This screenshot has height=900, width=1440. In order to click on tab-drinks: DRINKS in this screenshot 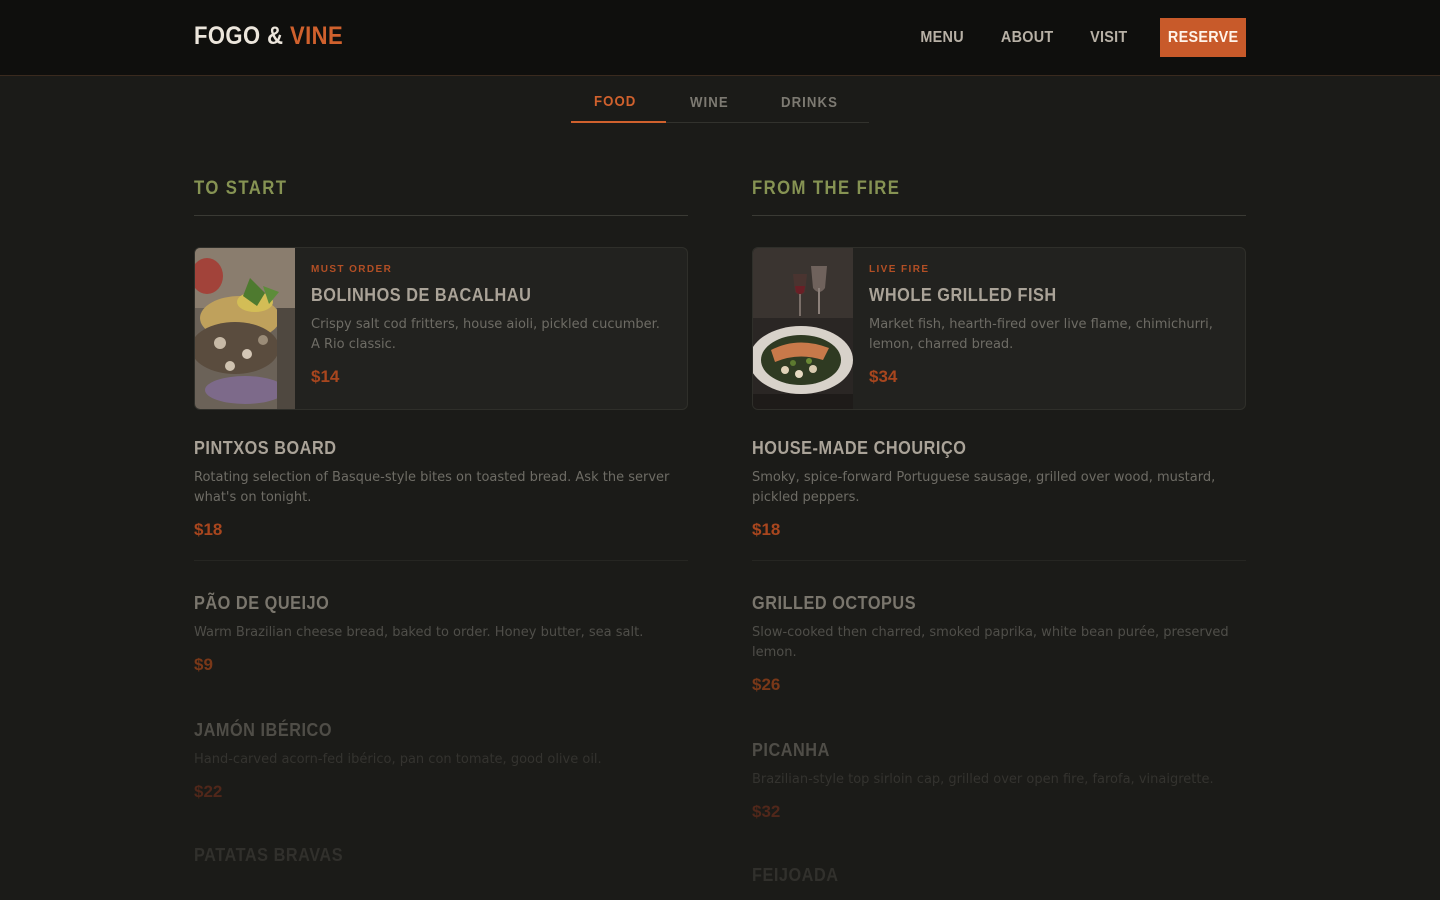, I will do `click(813, 102)`.